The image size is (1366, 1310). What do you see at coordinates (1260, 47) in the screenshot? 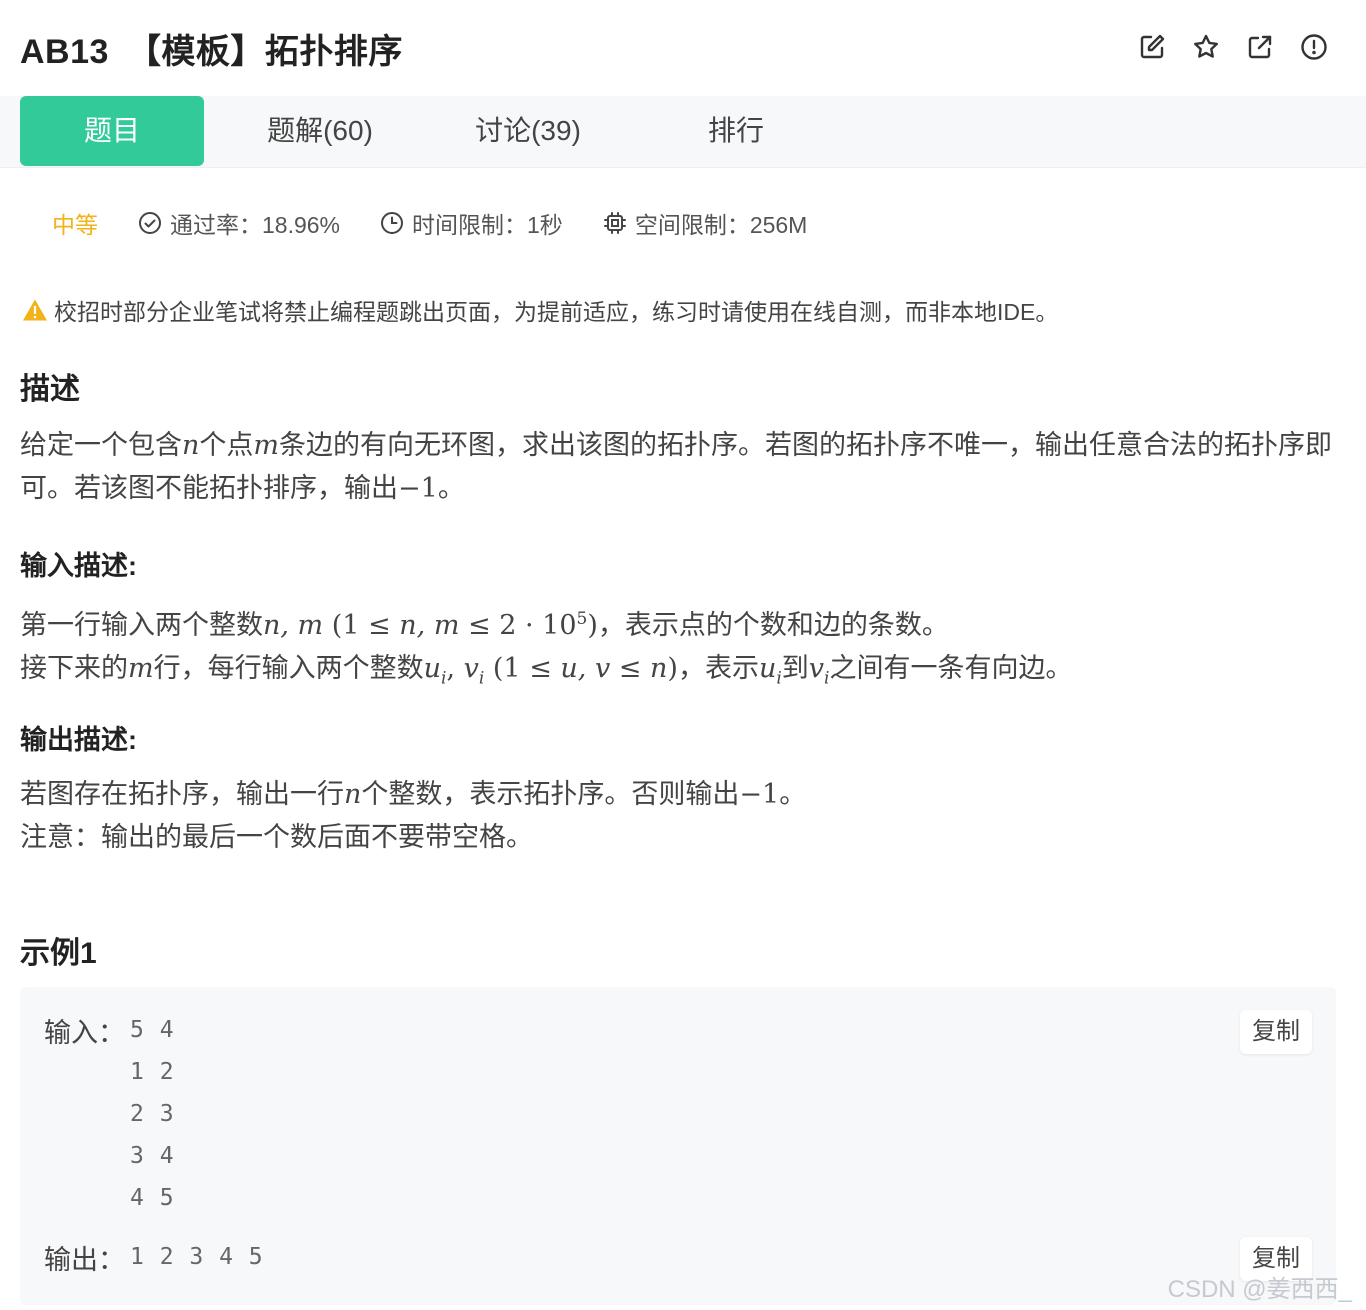
I see `external-link-icon` at bounding box center [1260, 47].